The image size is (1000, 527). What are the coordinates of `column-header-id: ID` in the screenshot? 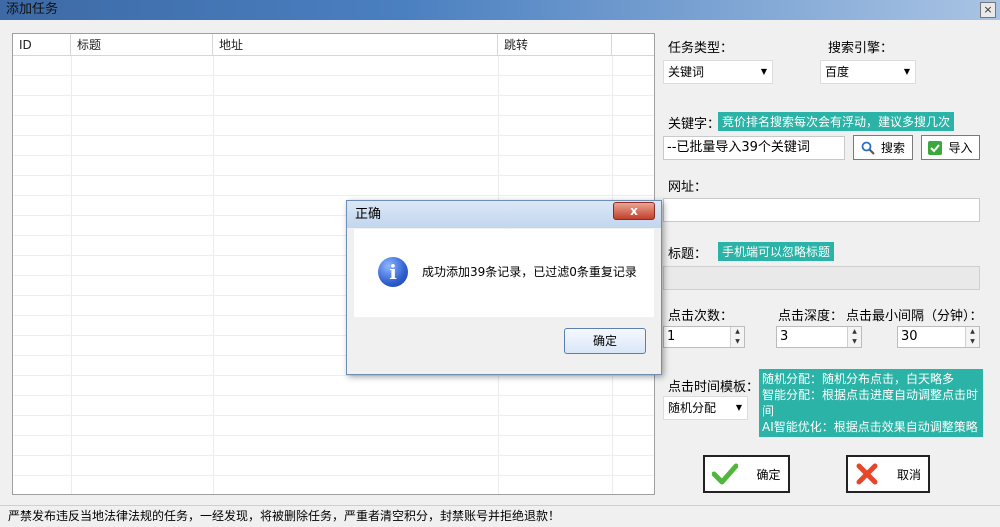 It's located at (42, 45).